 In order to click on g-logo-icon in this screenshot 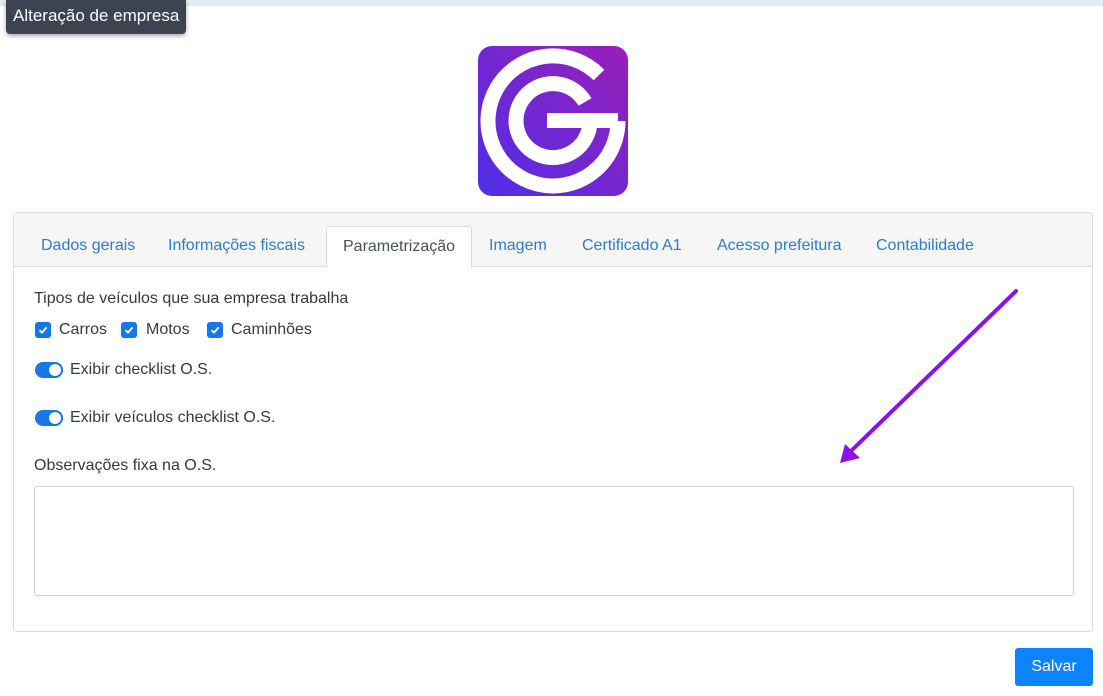, I will do `click(553, 121)`.